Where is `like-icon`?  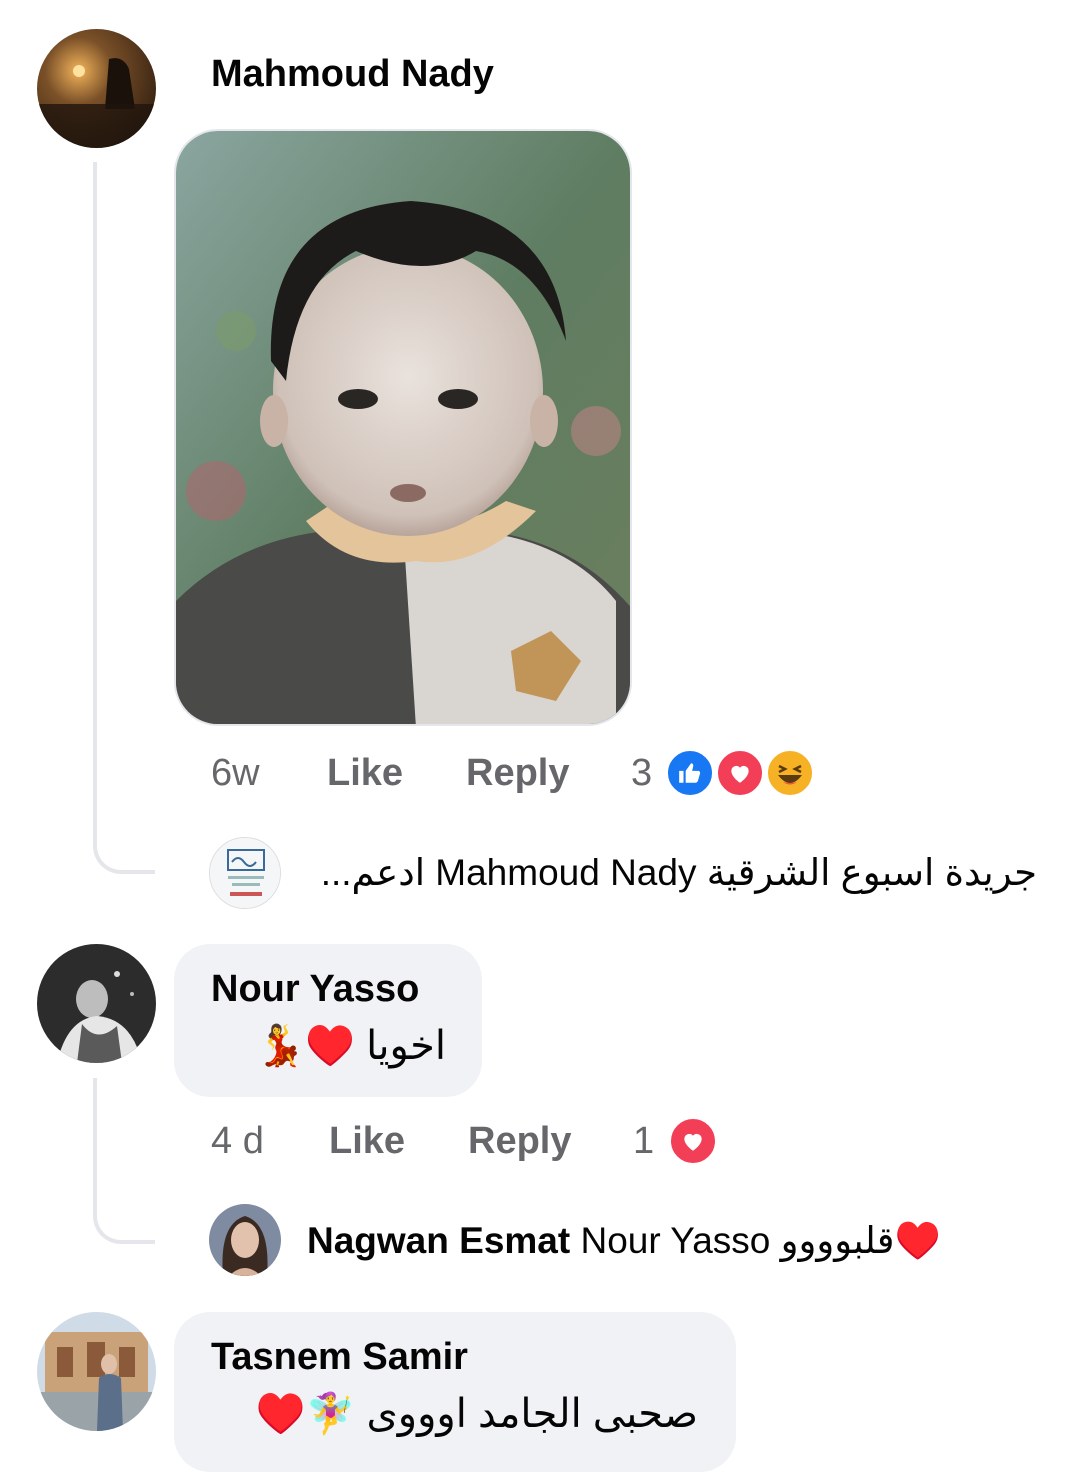
like-icon is located at coordinates (690, 773).